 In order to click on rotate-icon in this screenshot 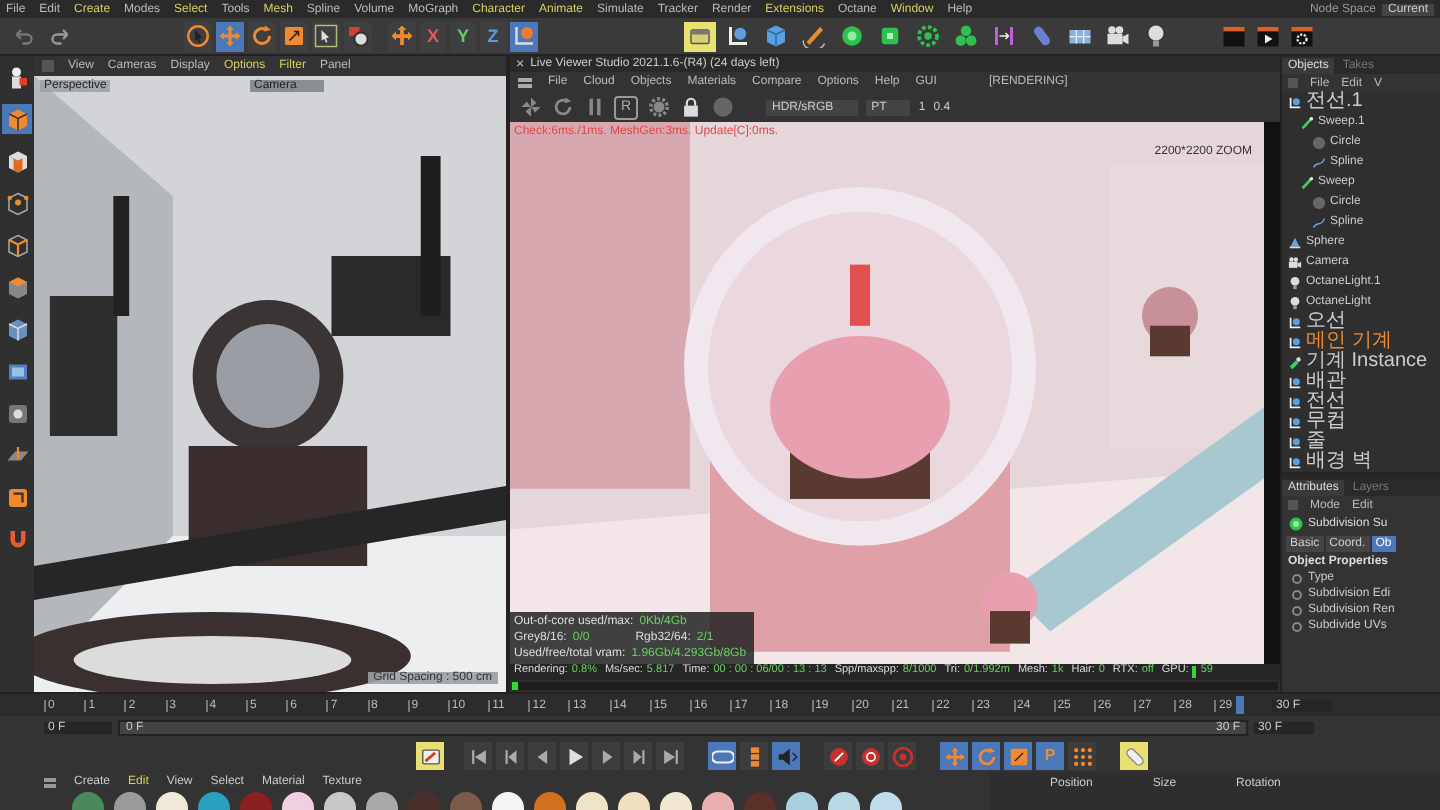, I will do `click(986, 756)`.